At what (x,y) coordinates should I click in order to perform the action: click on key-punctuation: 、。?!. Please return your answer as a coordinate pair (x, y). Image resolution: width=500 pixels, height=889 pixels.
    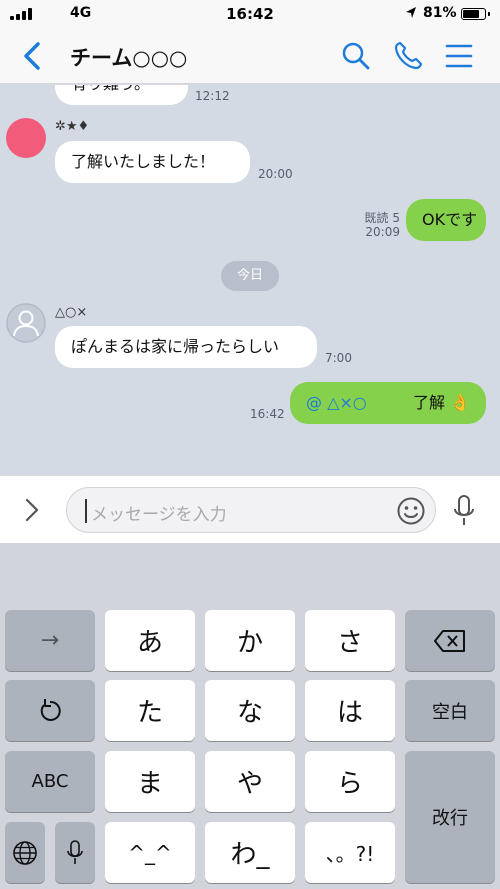
    Looking at the image, I should click on (350, 852).